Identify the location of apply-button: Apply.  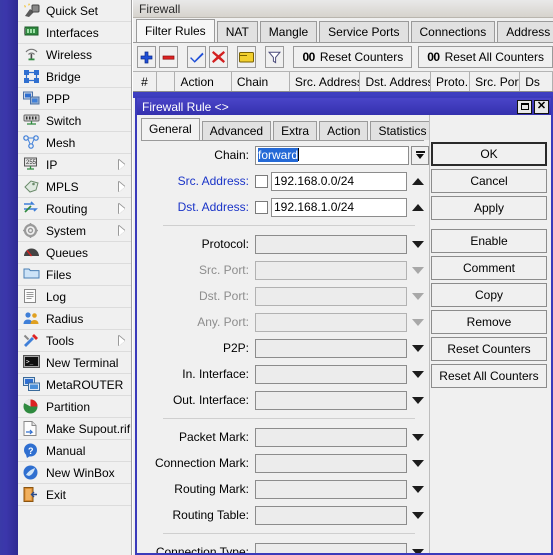
(489, 208).